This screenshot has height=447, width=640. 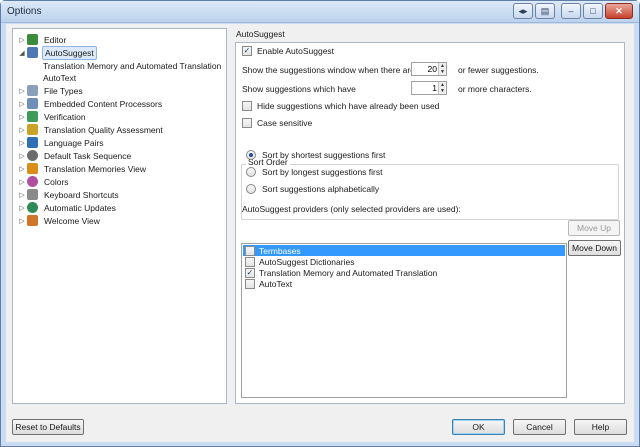 I want to click on tree-item-keyboard-shortcuts: ▷ Keyboard Shortcuts, so click(x=69, y=194).